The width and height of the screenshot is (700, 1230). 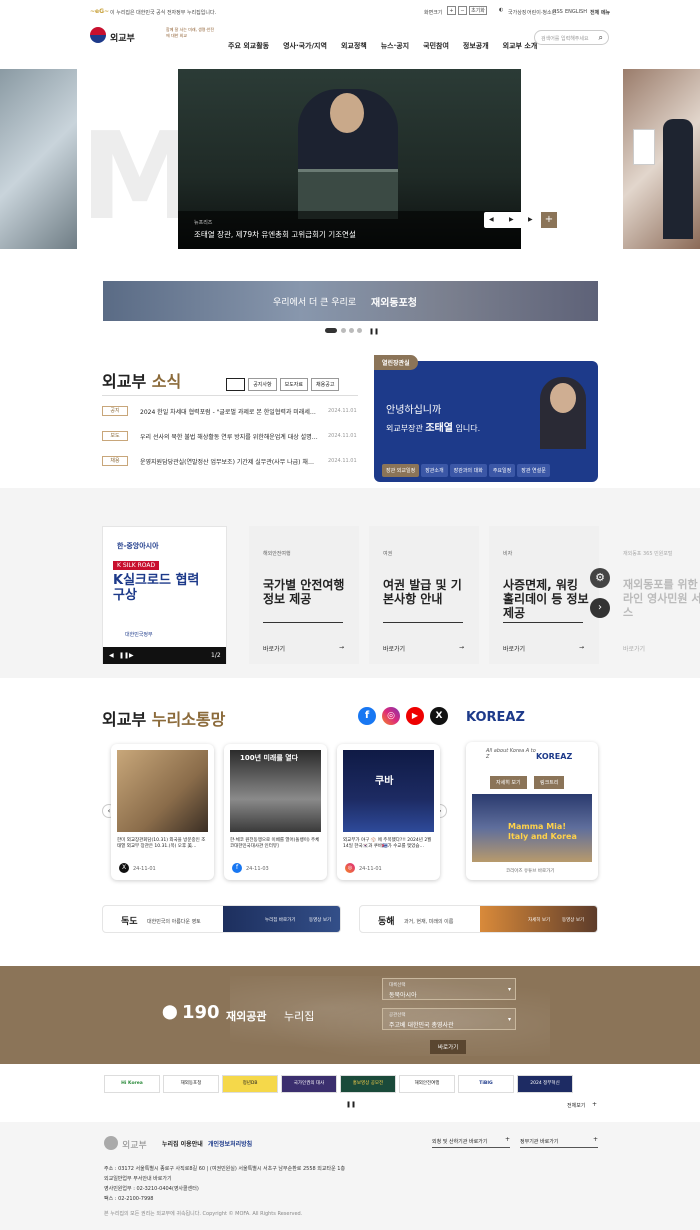 I want to click on footer-tel1: 외교일반업무 부서안내 바로가기, so click(x=138, y=1178).